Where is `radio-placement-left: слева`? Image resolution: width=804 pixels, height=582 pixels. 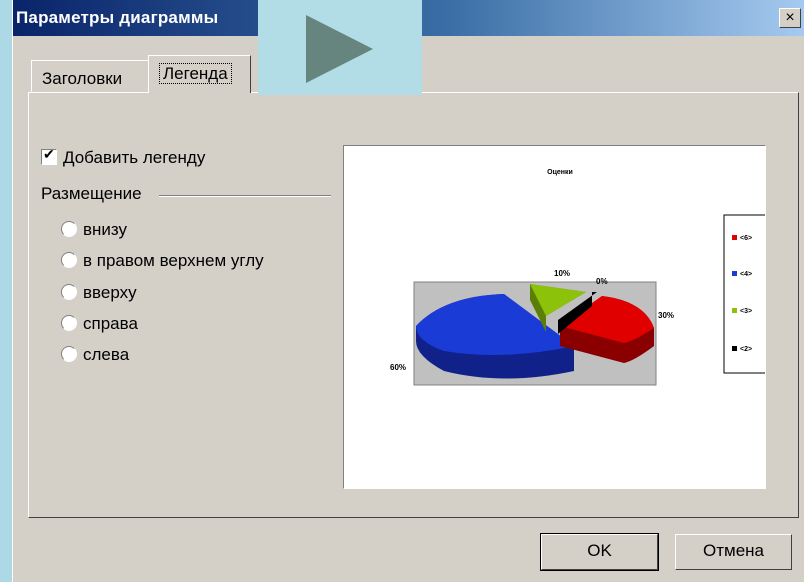
radio-placement-left: слева is located at coordinates (95, 355).